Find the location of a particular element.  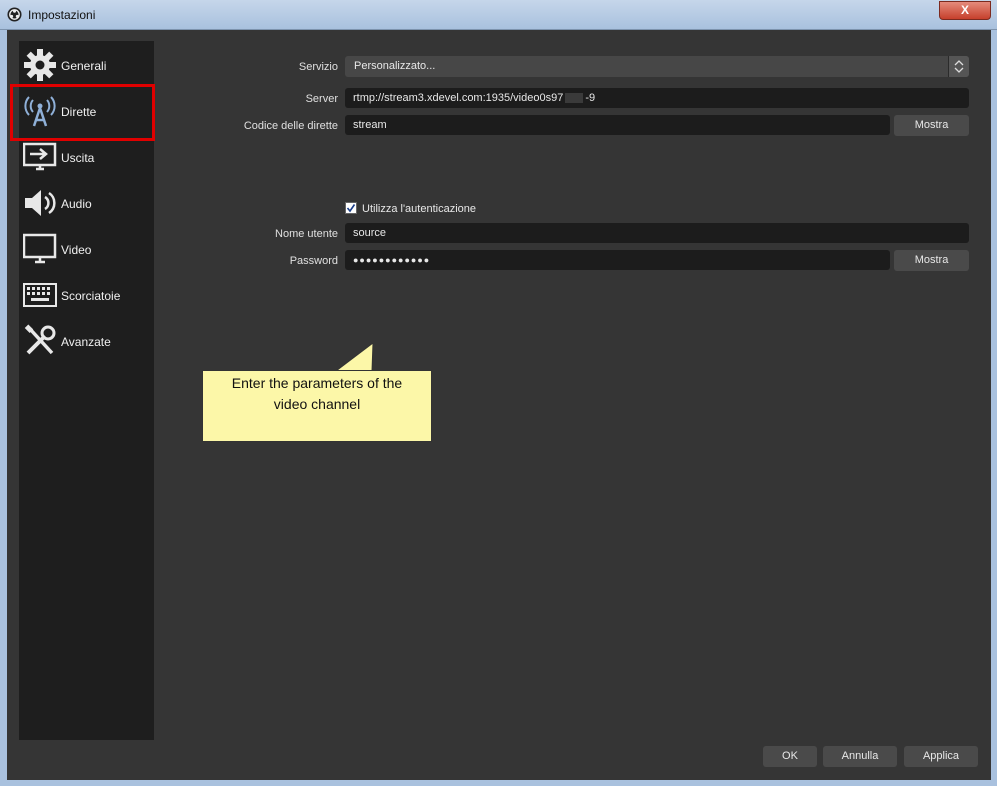

ok-button: OK is located at coordinates (790, 756).